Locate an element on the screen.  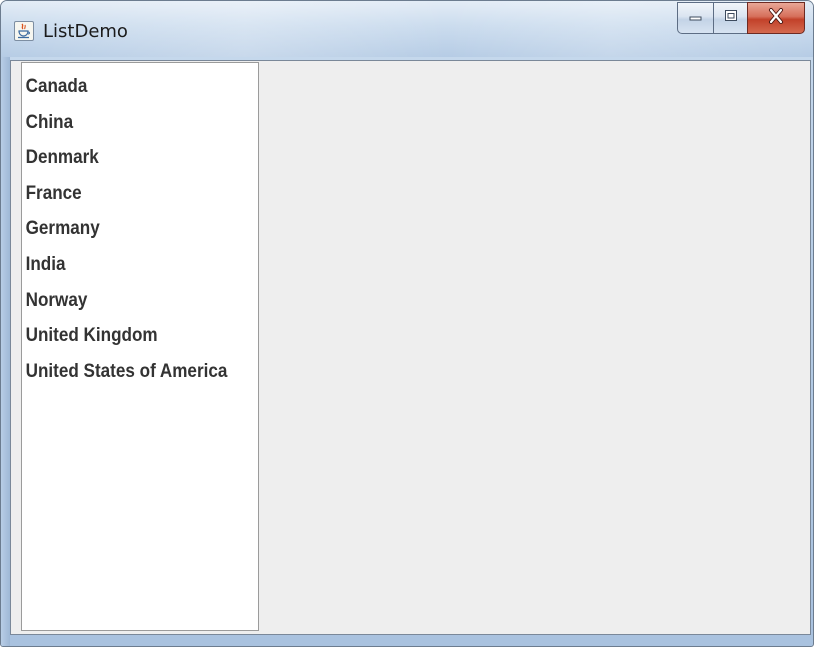
maximize-icon is located at coordinates (731, 18).